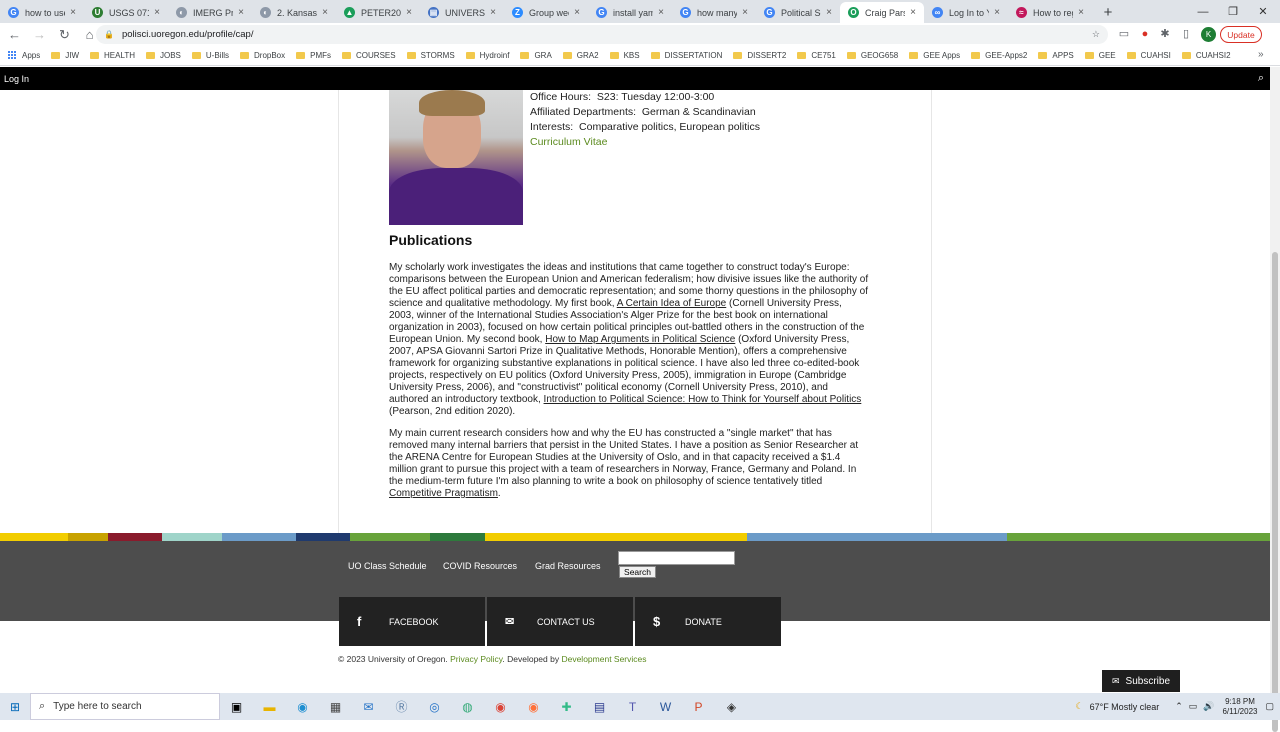 The height and width of the screenshot is (732, 1280). What do you see at coordinates (476, 659) in the screenshot?
I see `privacy-policy-link: Privacy Policy` at bounding box center [476, 659].